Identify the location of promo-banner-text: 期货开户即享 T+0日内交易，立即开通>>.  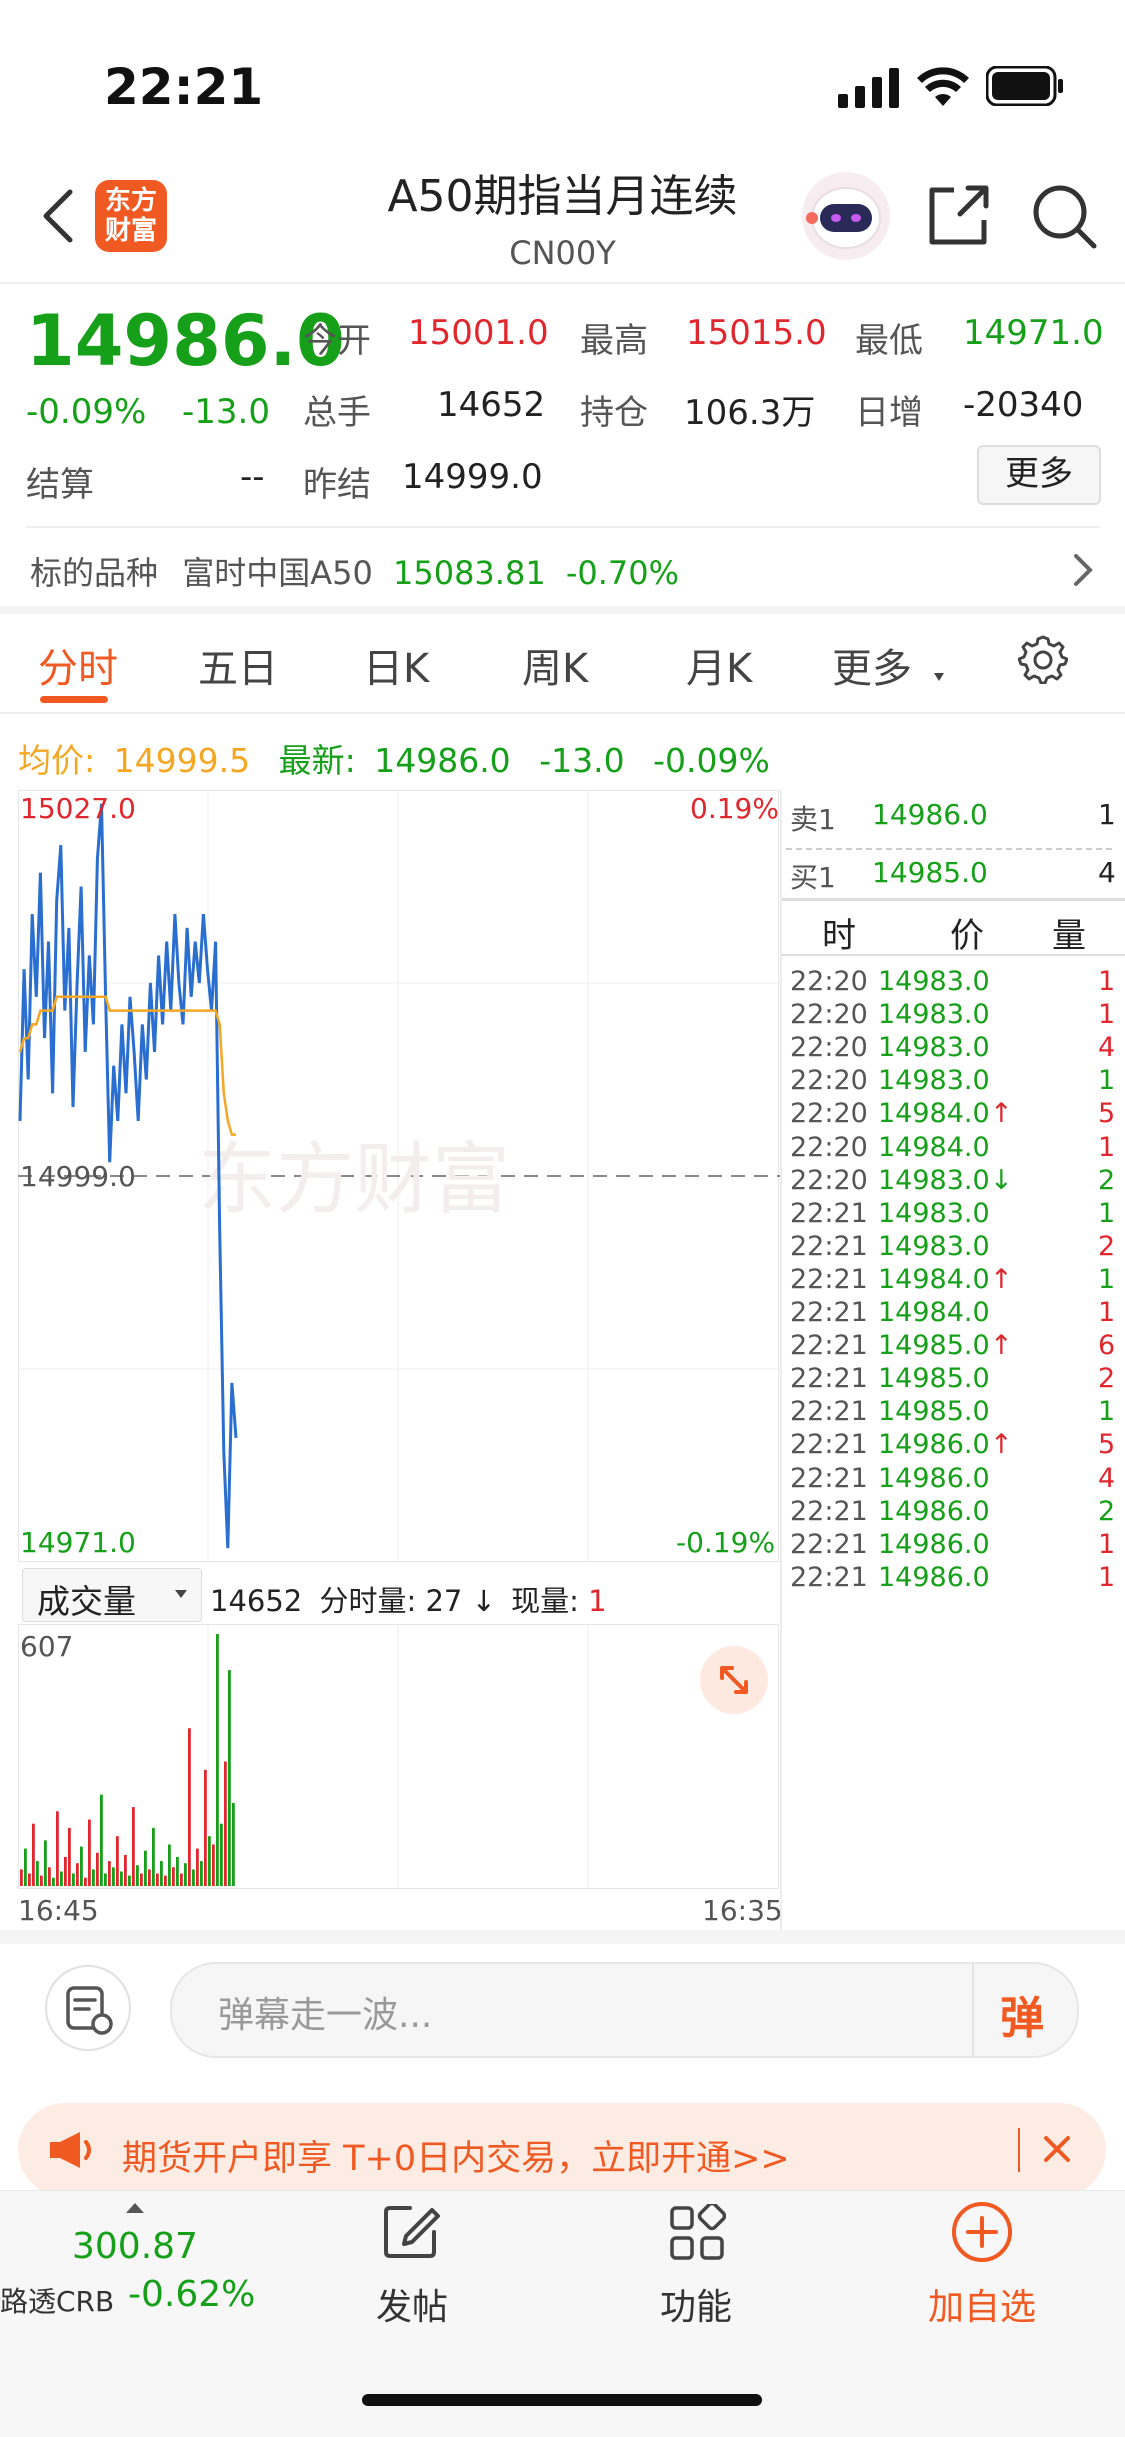
(456, 2159).